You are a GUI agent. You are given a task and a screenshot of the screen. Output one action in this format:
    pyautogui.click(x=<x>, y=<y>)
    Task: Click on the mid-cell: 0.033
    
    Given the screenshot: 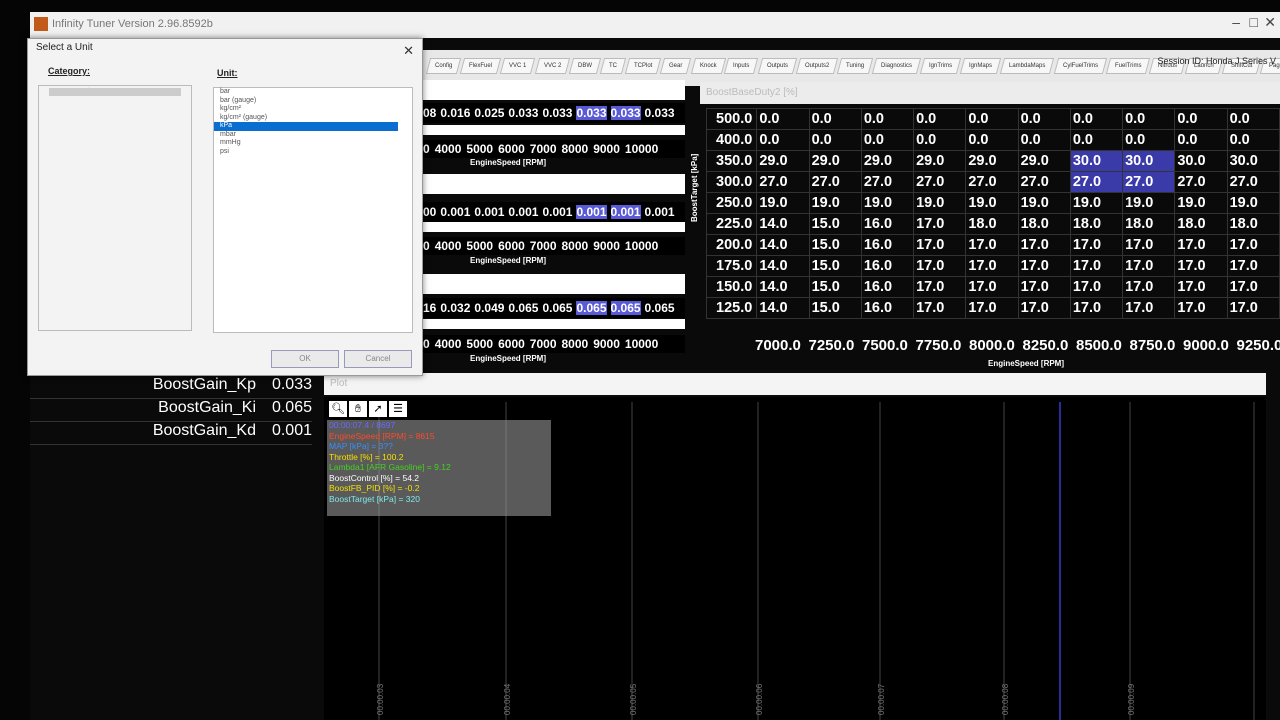 What is the action you would take?
    pyautogui.click(x=625, y=113)
    